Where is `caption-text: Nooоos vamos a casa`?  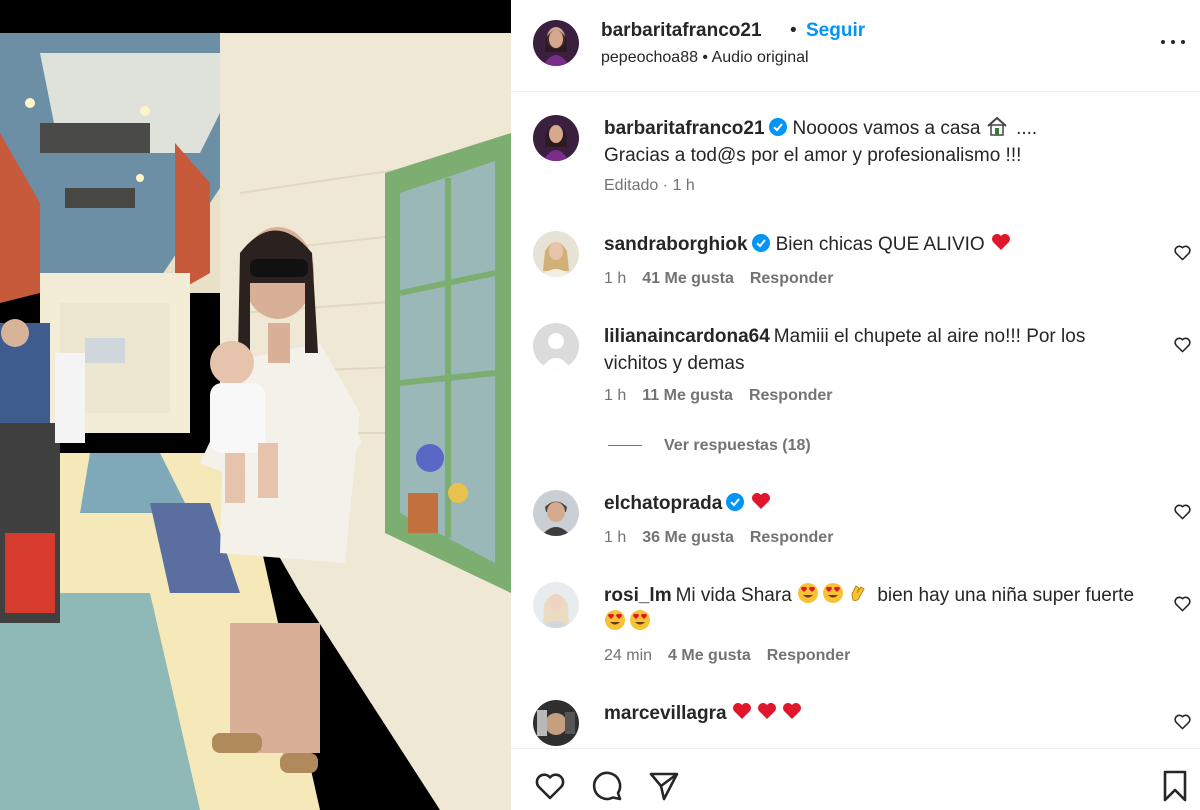
caption-text: Nooоos vamos a casa is located at coordinates (886, 128).